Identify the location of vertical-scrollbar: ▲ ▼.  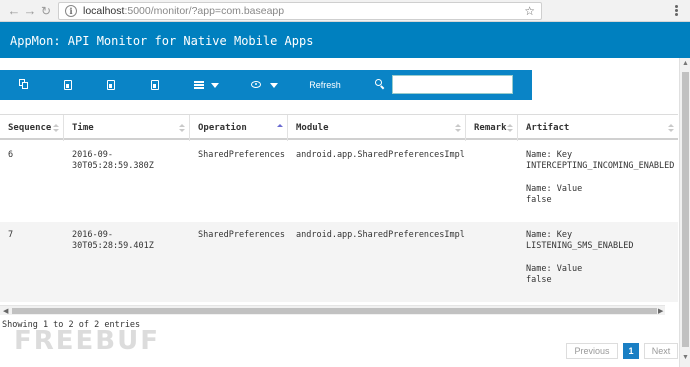
(684, 212).